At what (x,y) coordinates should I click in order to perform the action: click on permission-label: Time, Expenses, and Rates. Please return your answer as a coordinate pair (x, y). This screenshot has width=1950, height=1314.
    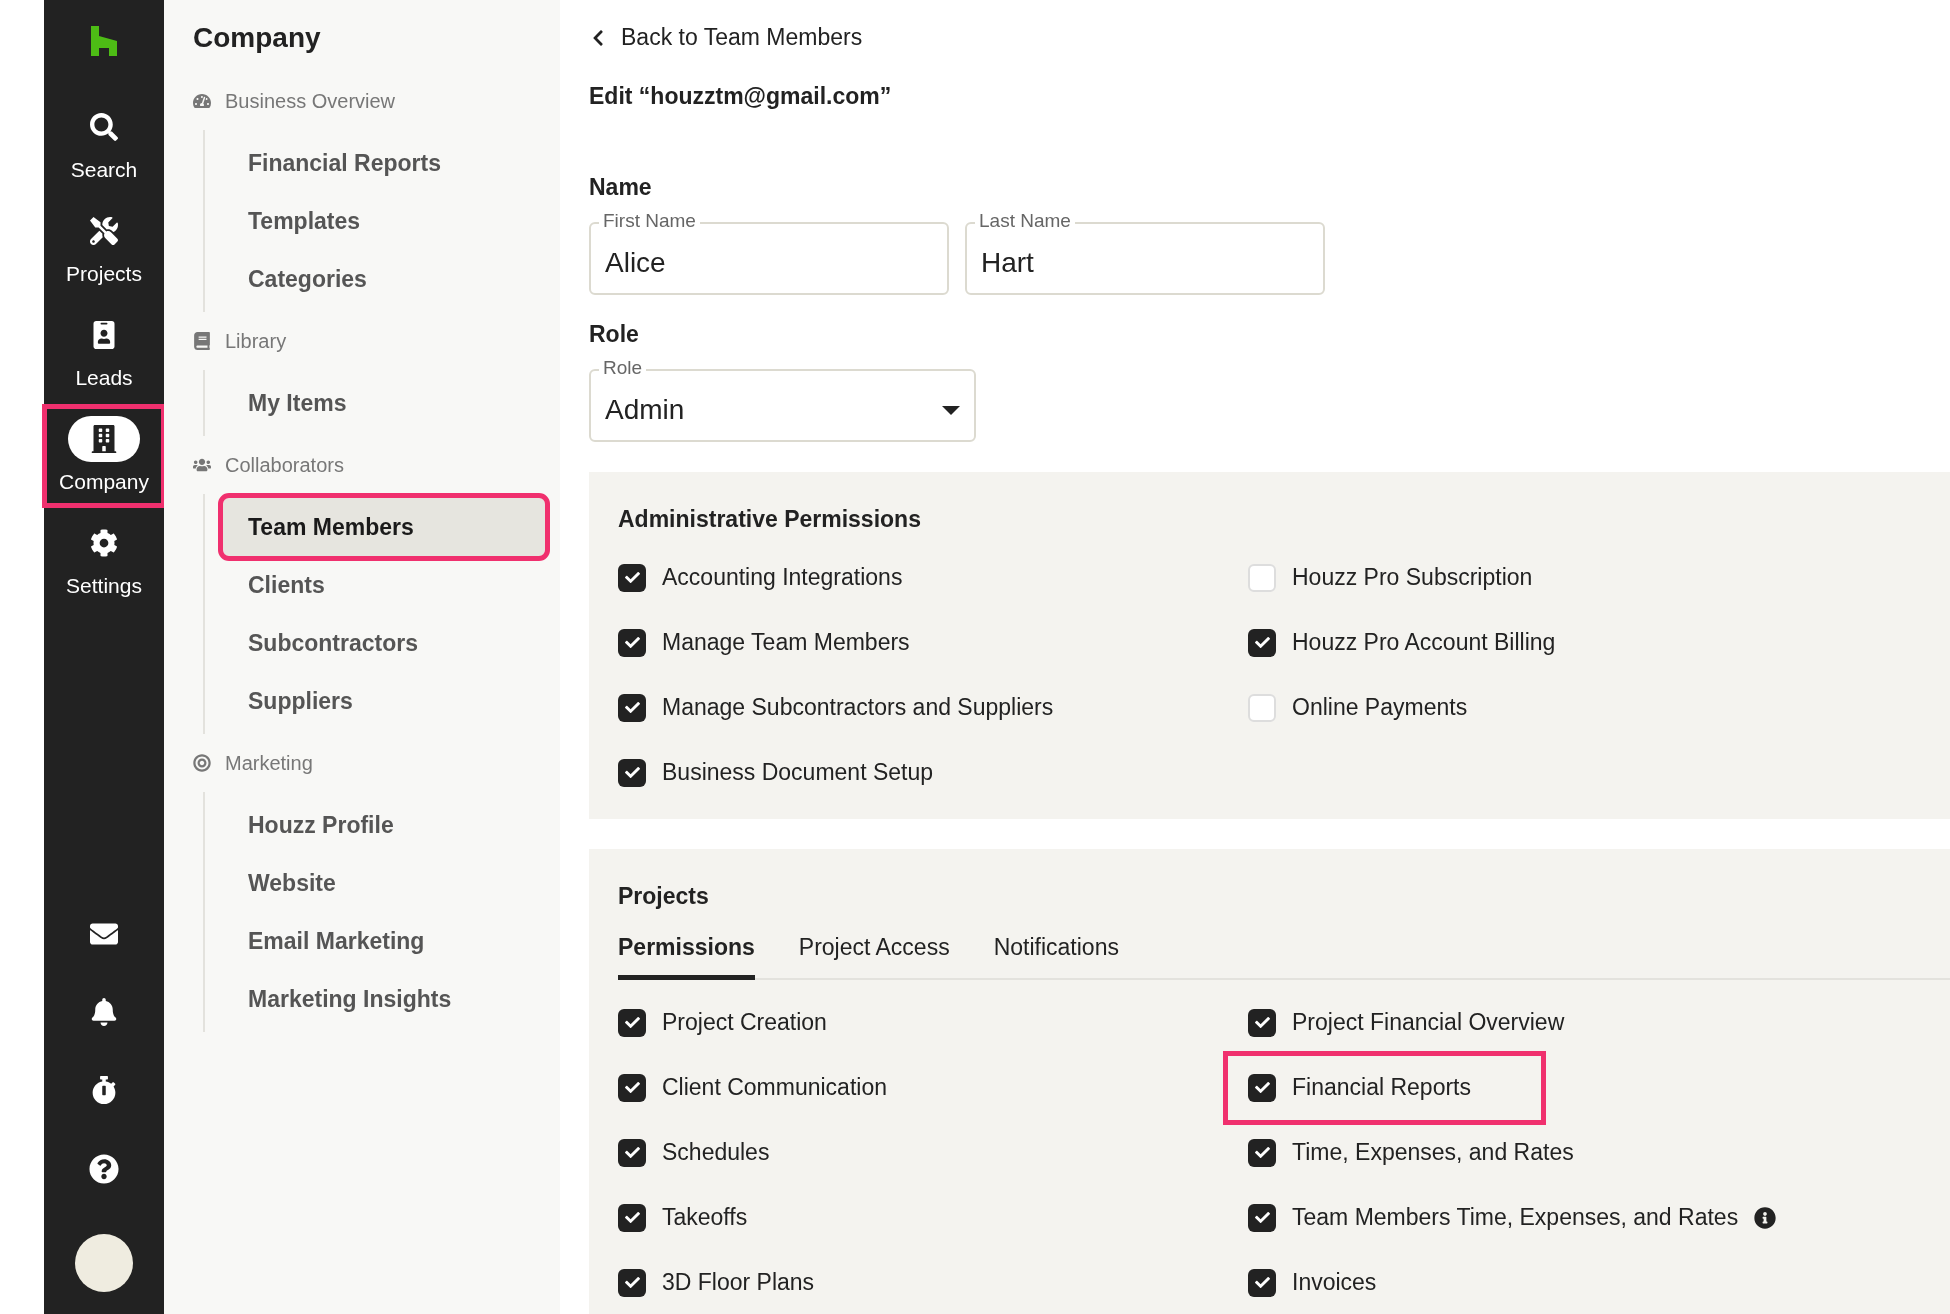
    Looking at the image, I should click on (1433, 1152).